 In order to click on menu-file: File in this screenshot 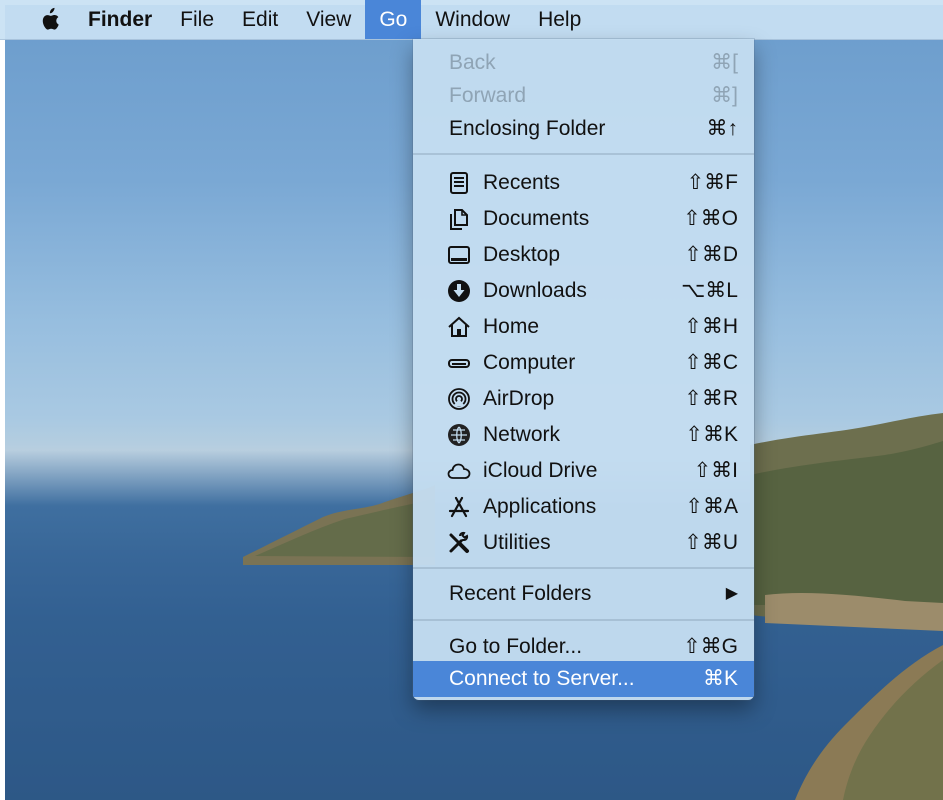, I will do `click(197, 19)`.